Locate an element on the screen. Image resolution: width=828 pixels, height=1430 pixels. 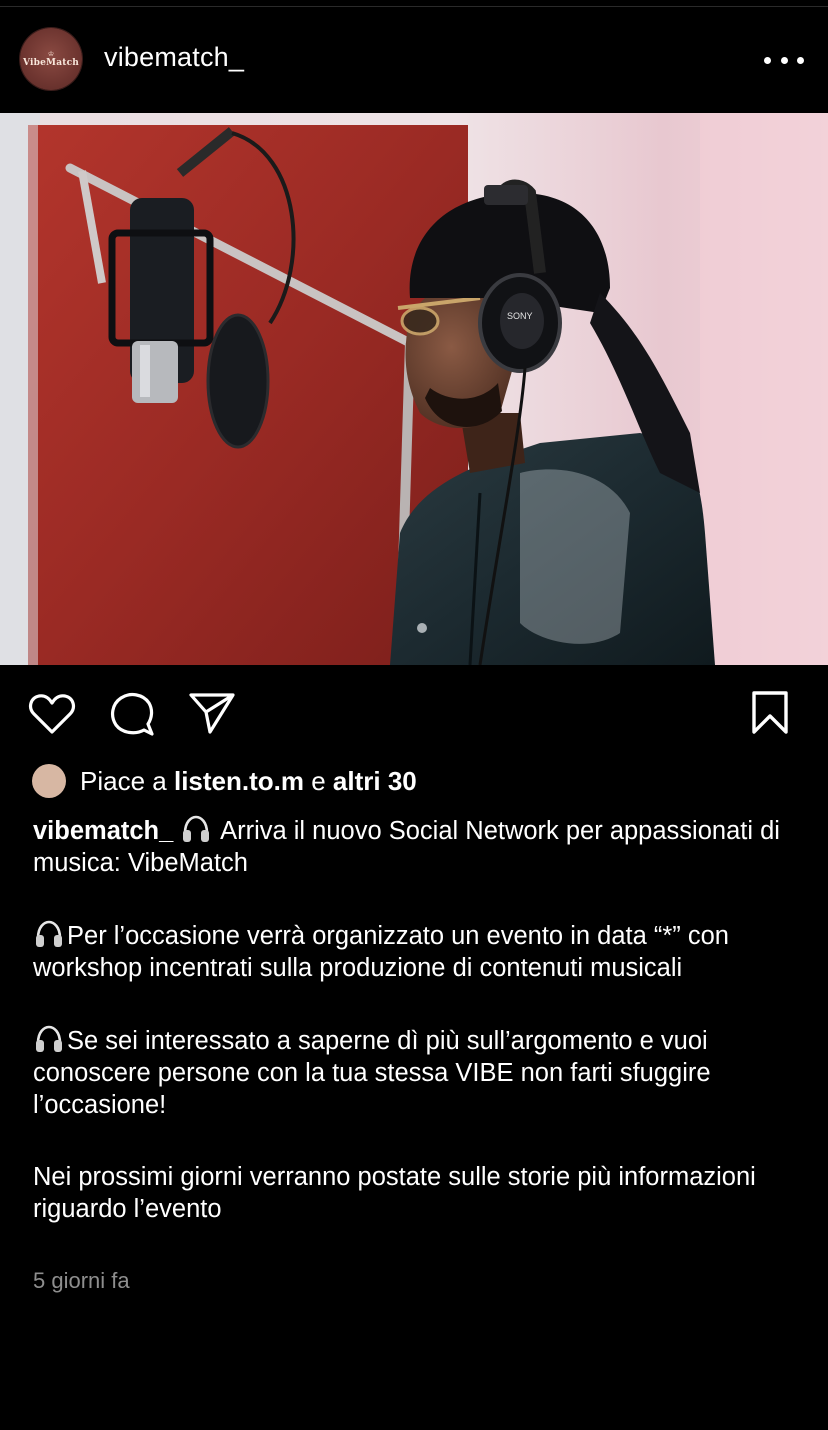
status-divider is located at coordinates (414, 6).